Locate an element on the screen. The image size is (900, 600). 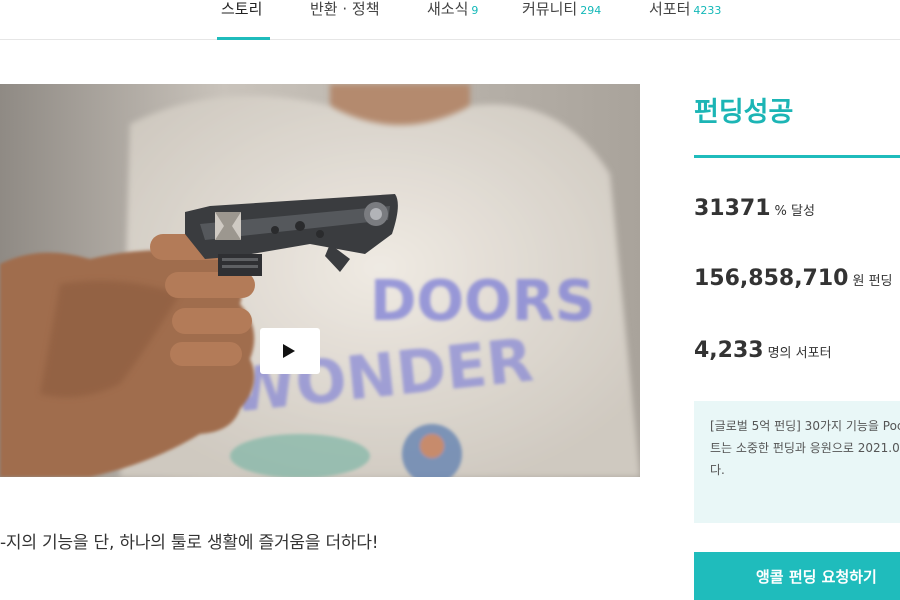
active-tab-indicator is located at coordinates (243, 38).